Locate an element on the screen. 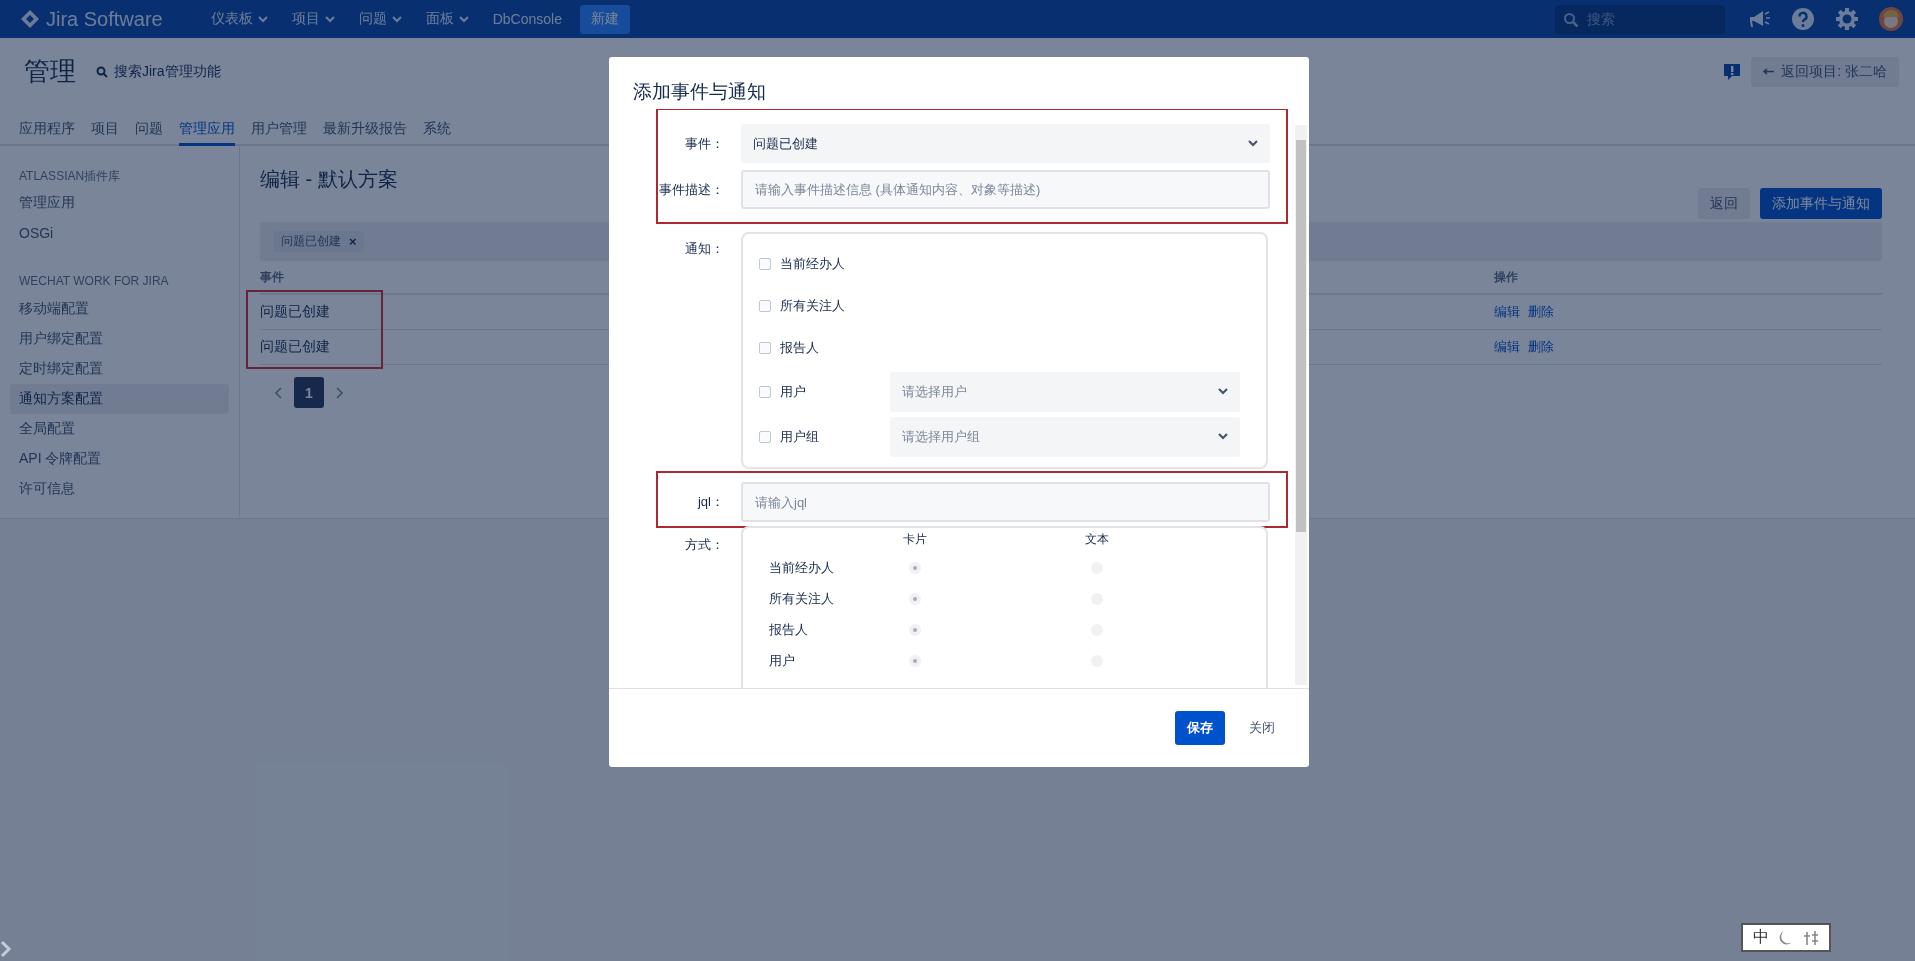 This screenshot has height=961, width=1915. tab: 系统 is located at coordinates (437, 125).